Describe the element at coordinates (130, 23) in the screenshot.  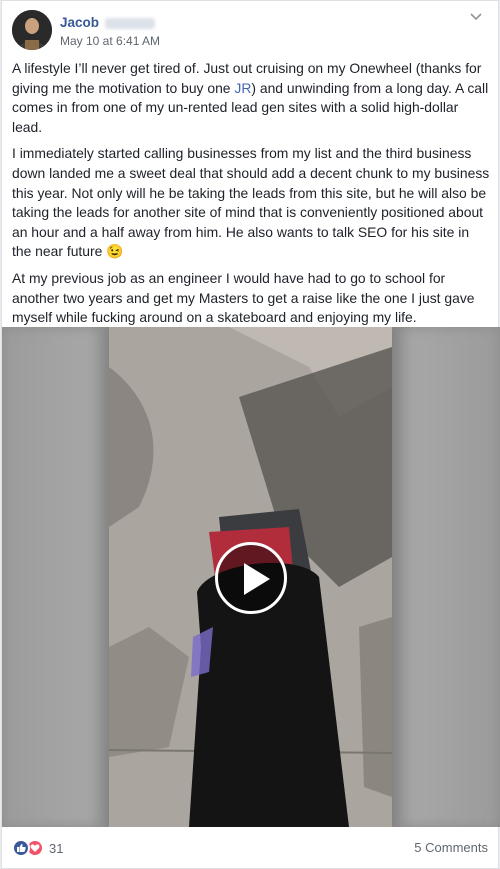
I see `redacted-surname` at that location.